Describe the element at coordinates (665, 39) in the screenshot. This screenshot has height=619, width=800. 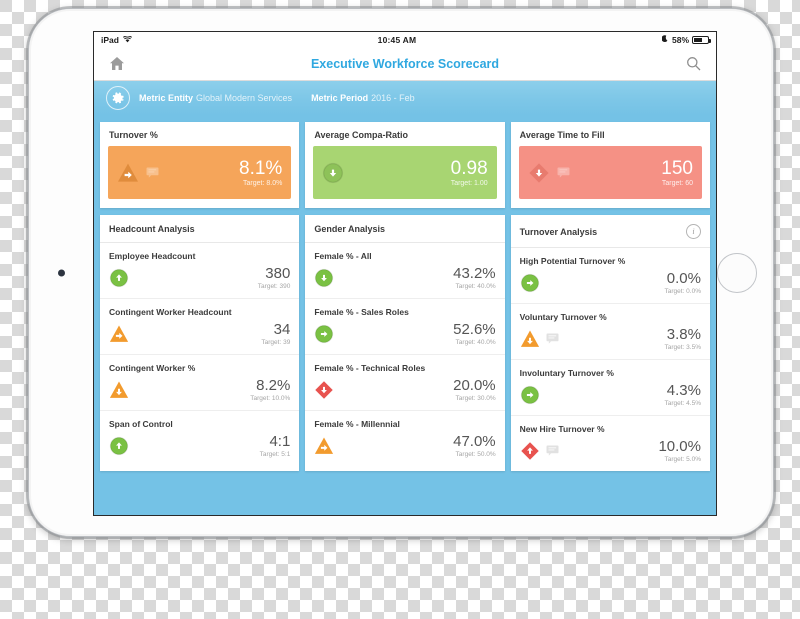
I see `moon-icon` at that location.